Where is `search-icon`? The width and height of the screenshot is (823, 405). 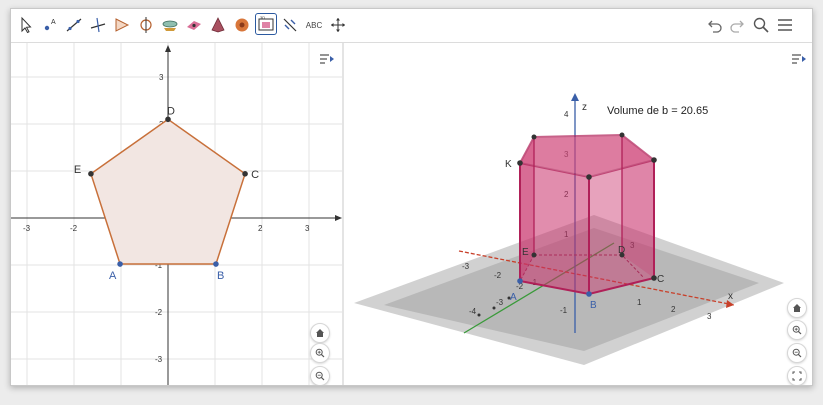
search-icon is located at coordinates (761, 25).